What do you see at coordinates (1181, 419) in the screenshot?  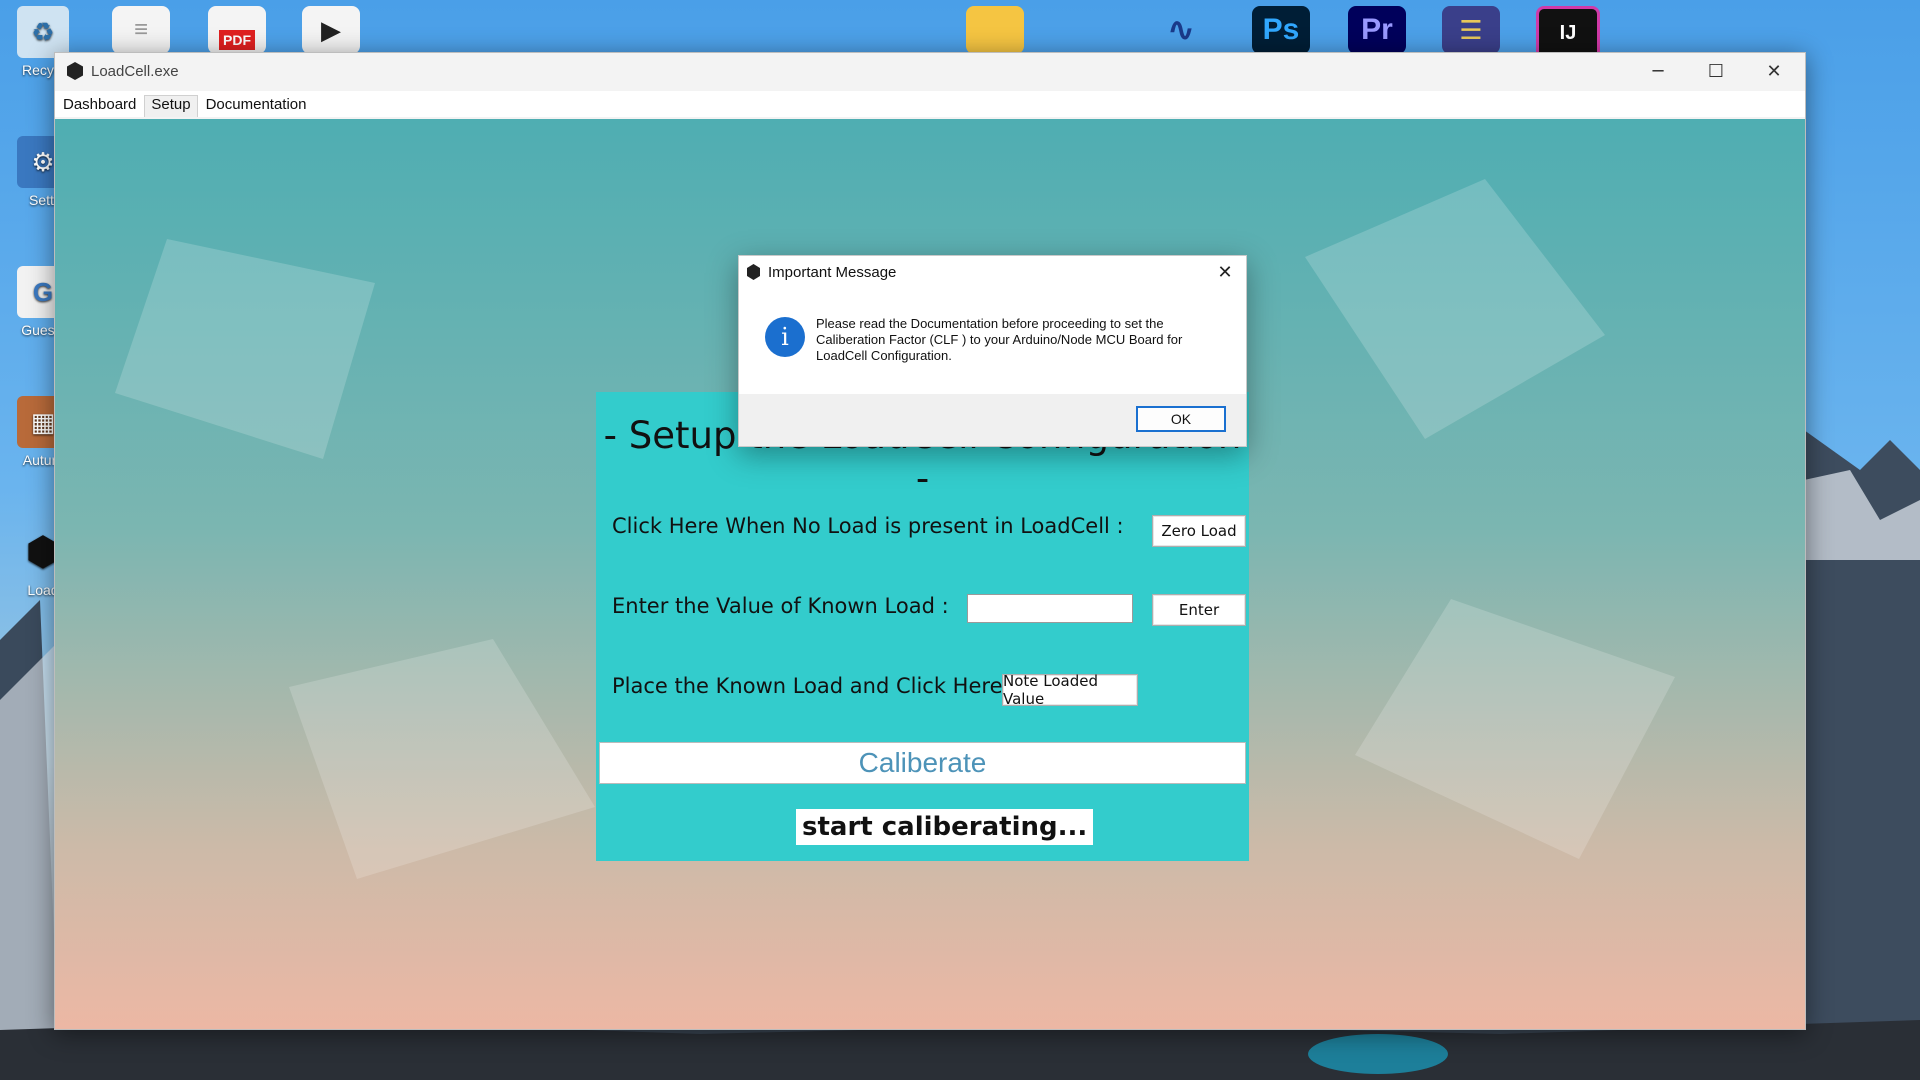 I see `ok-button: OK` at bounding box center [1181, 419].